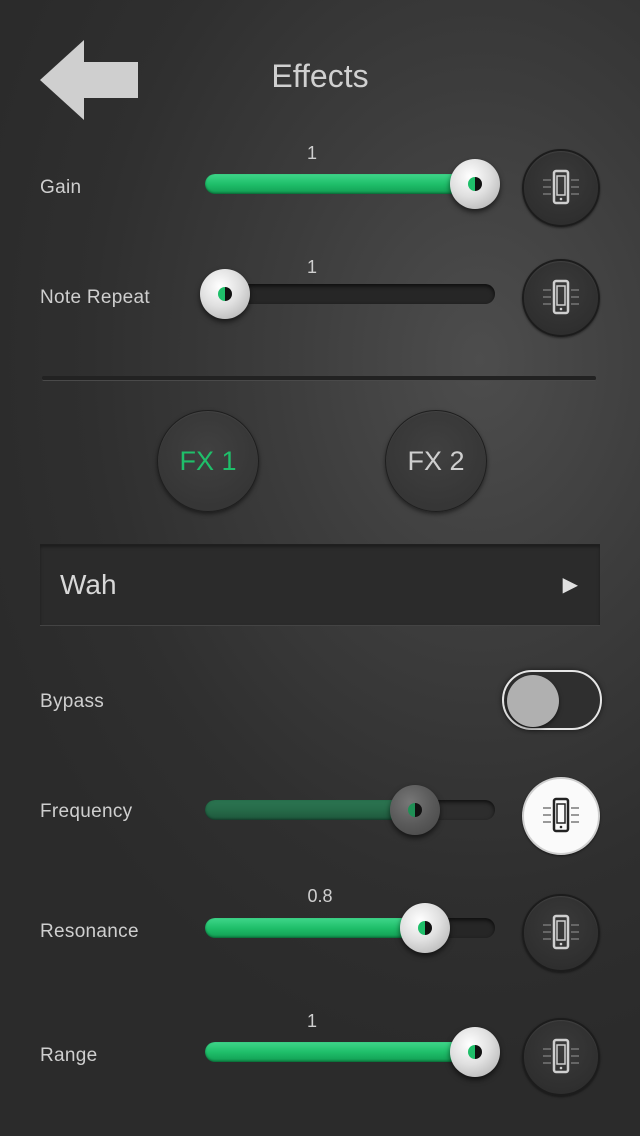  What do you see at coordinates (415, 810) in the screenshot?
I see `frequency-slider-knob` at bounding box center [415, 810].